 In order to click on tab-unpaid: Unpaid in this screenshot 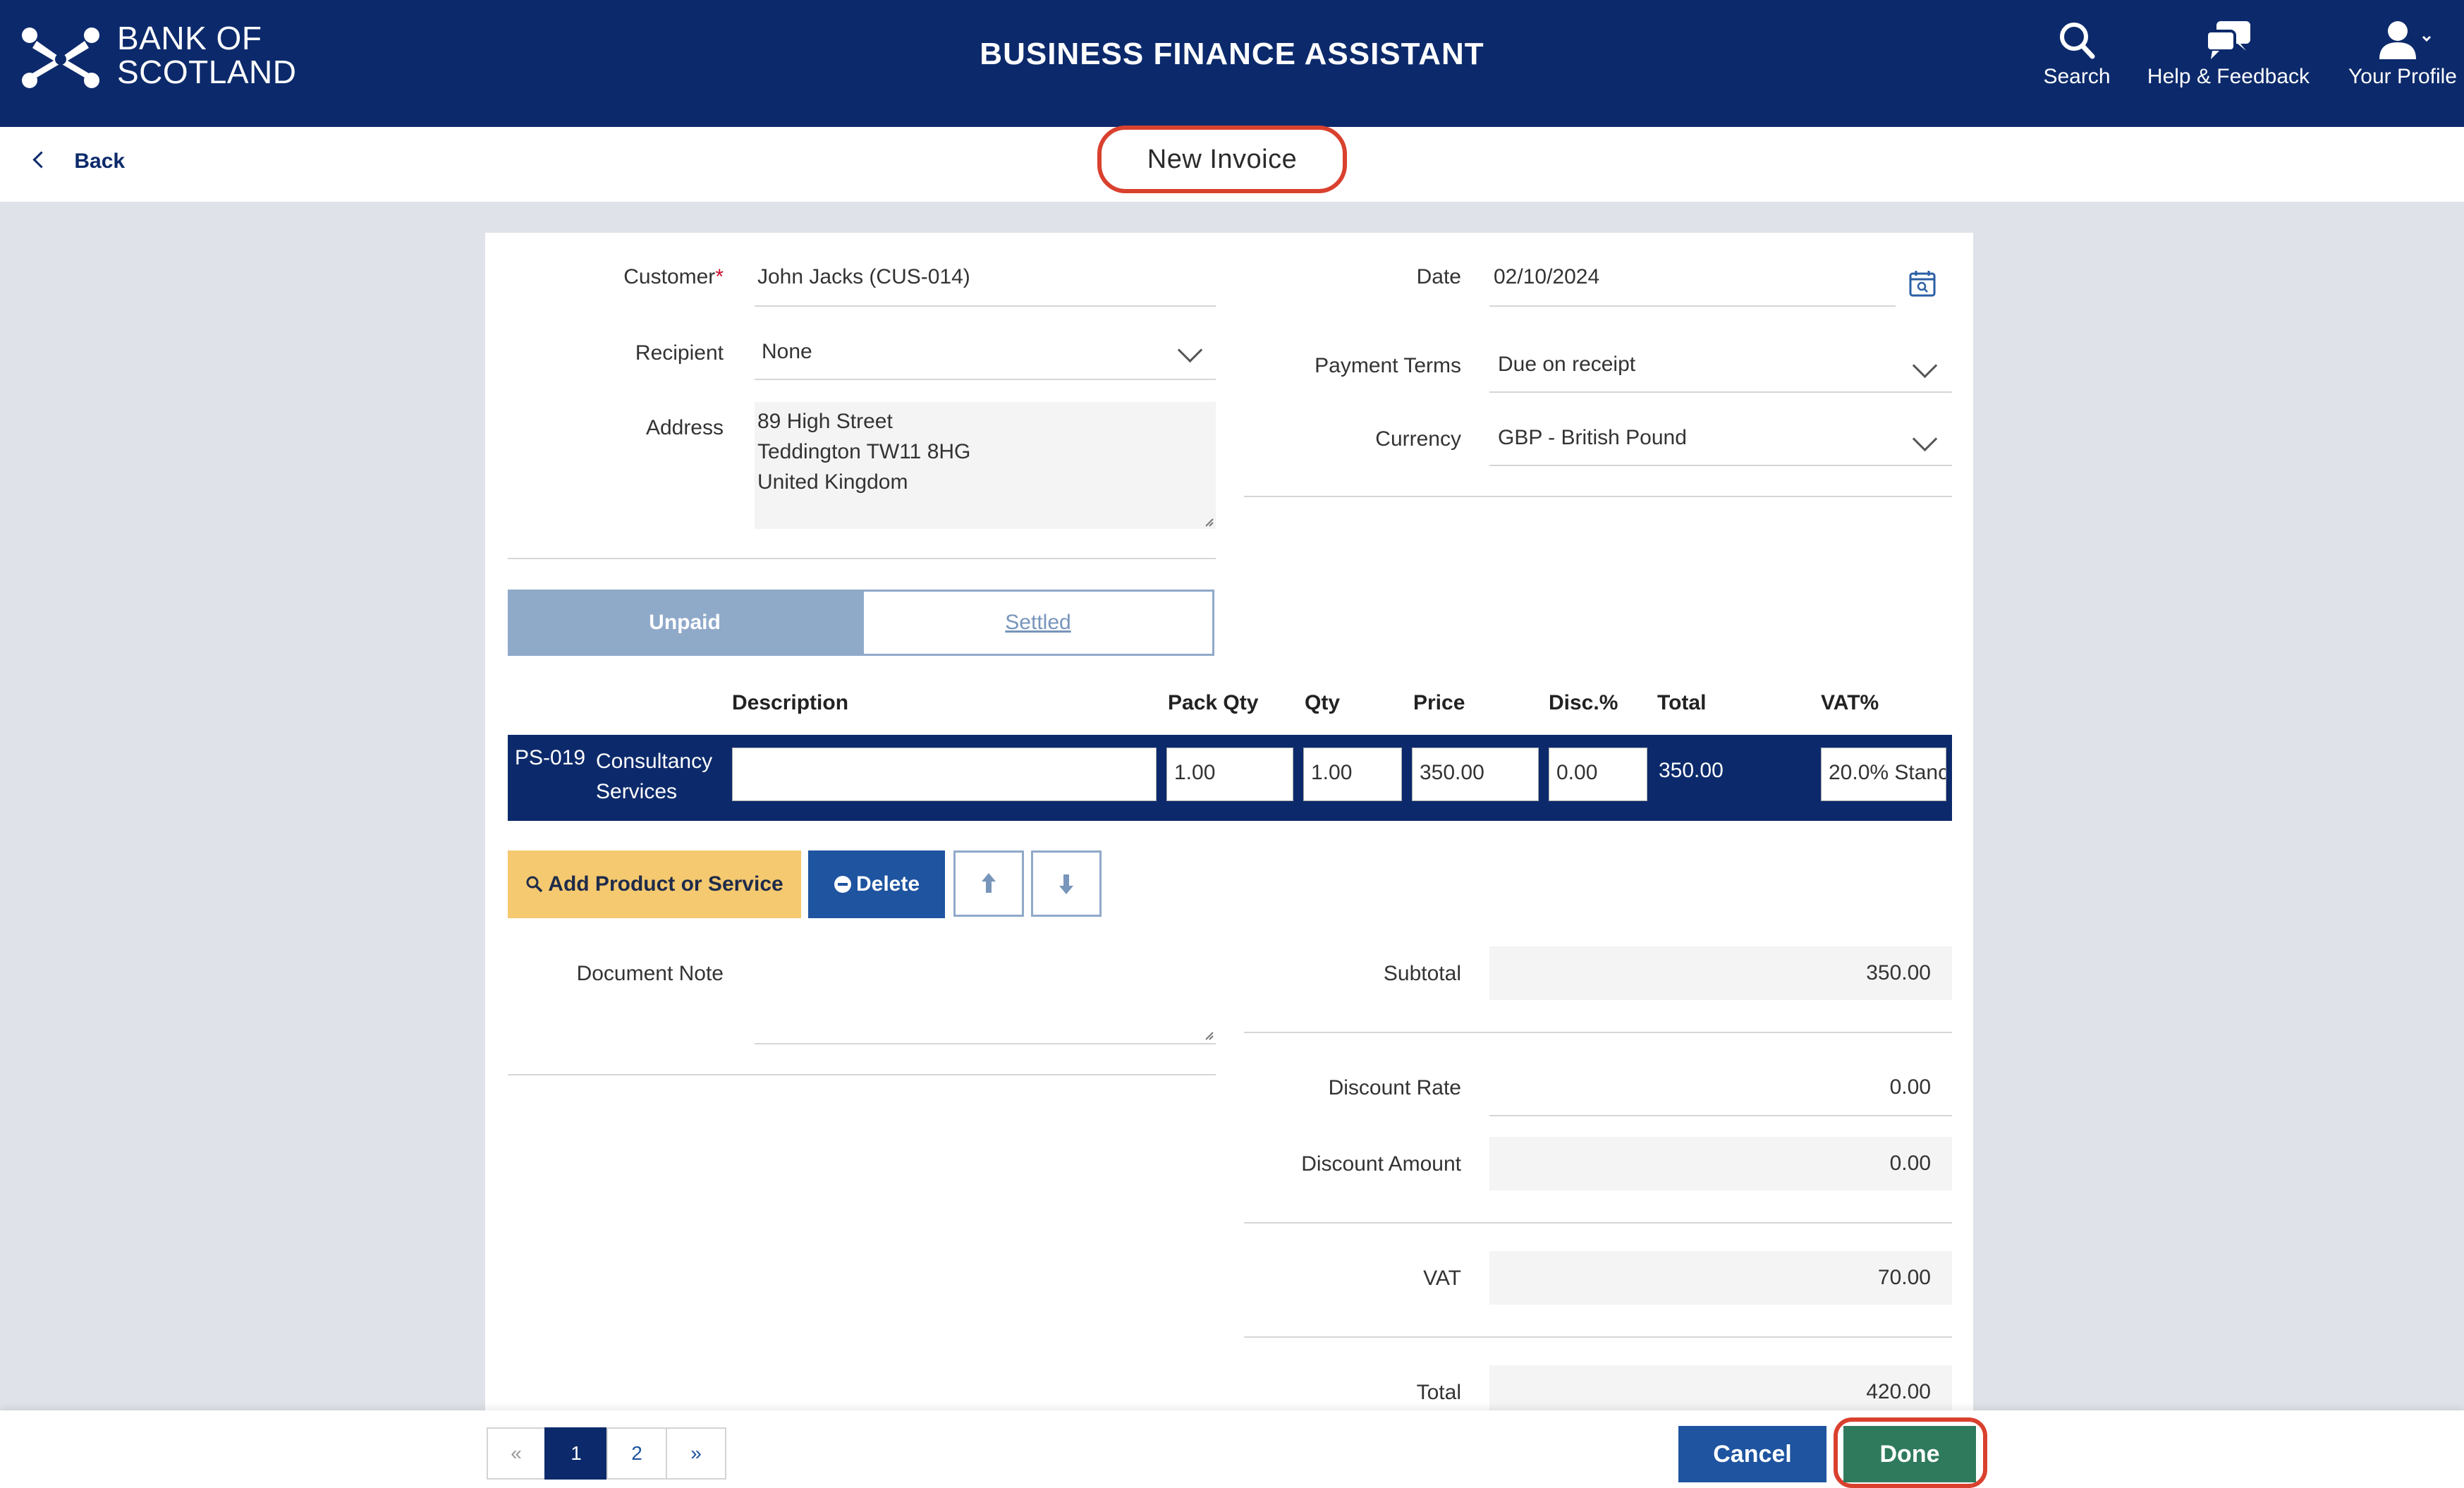, I will do `click(685, 623)`.